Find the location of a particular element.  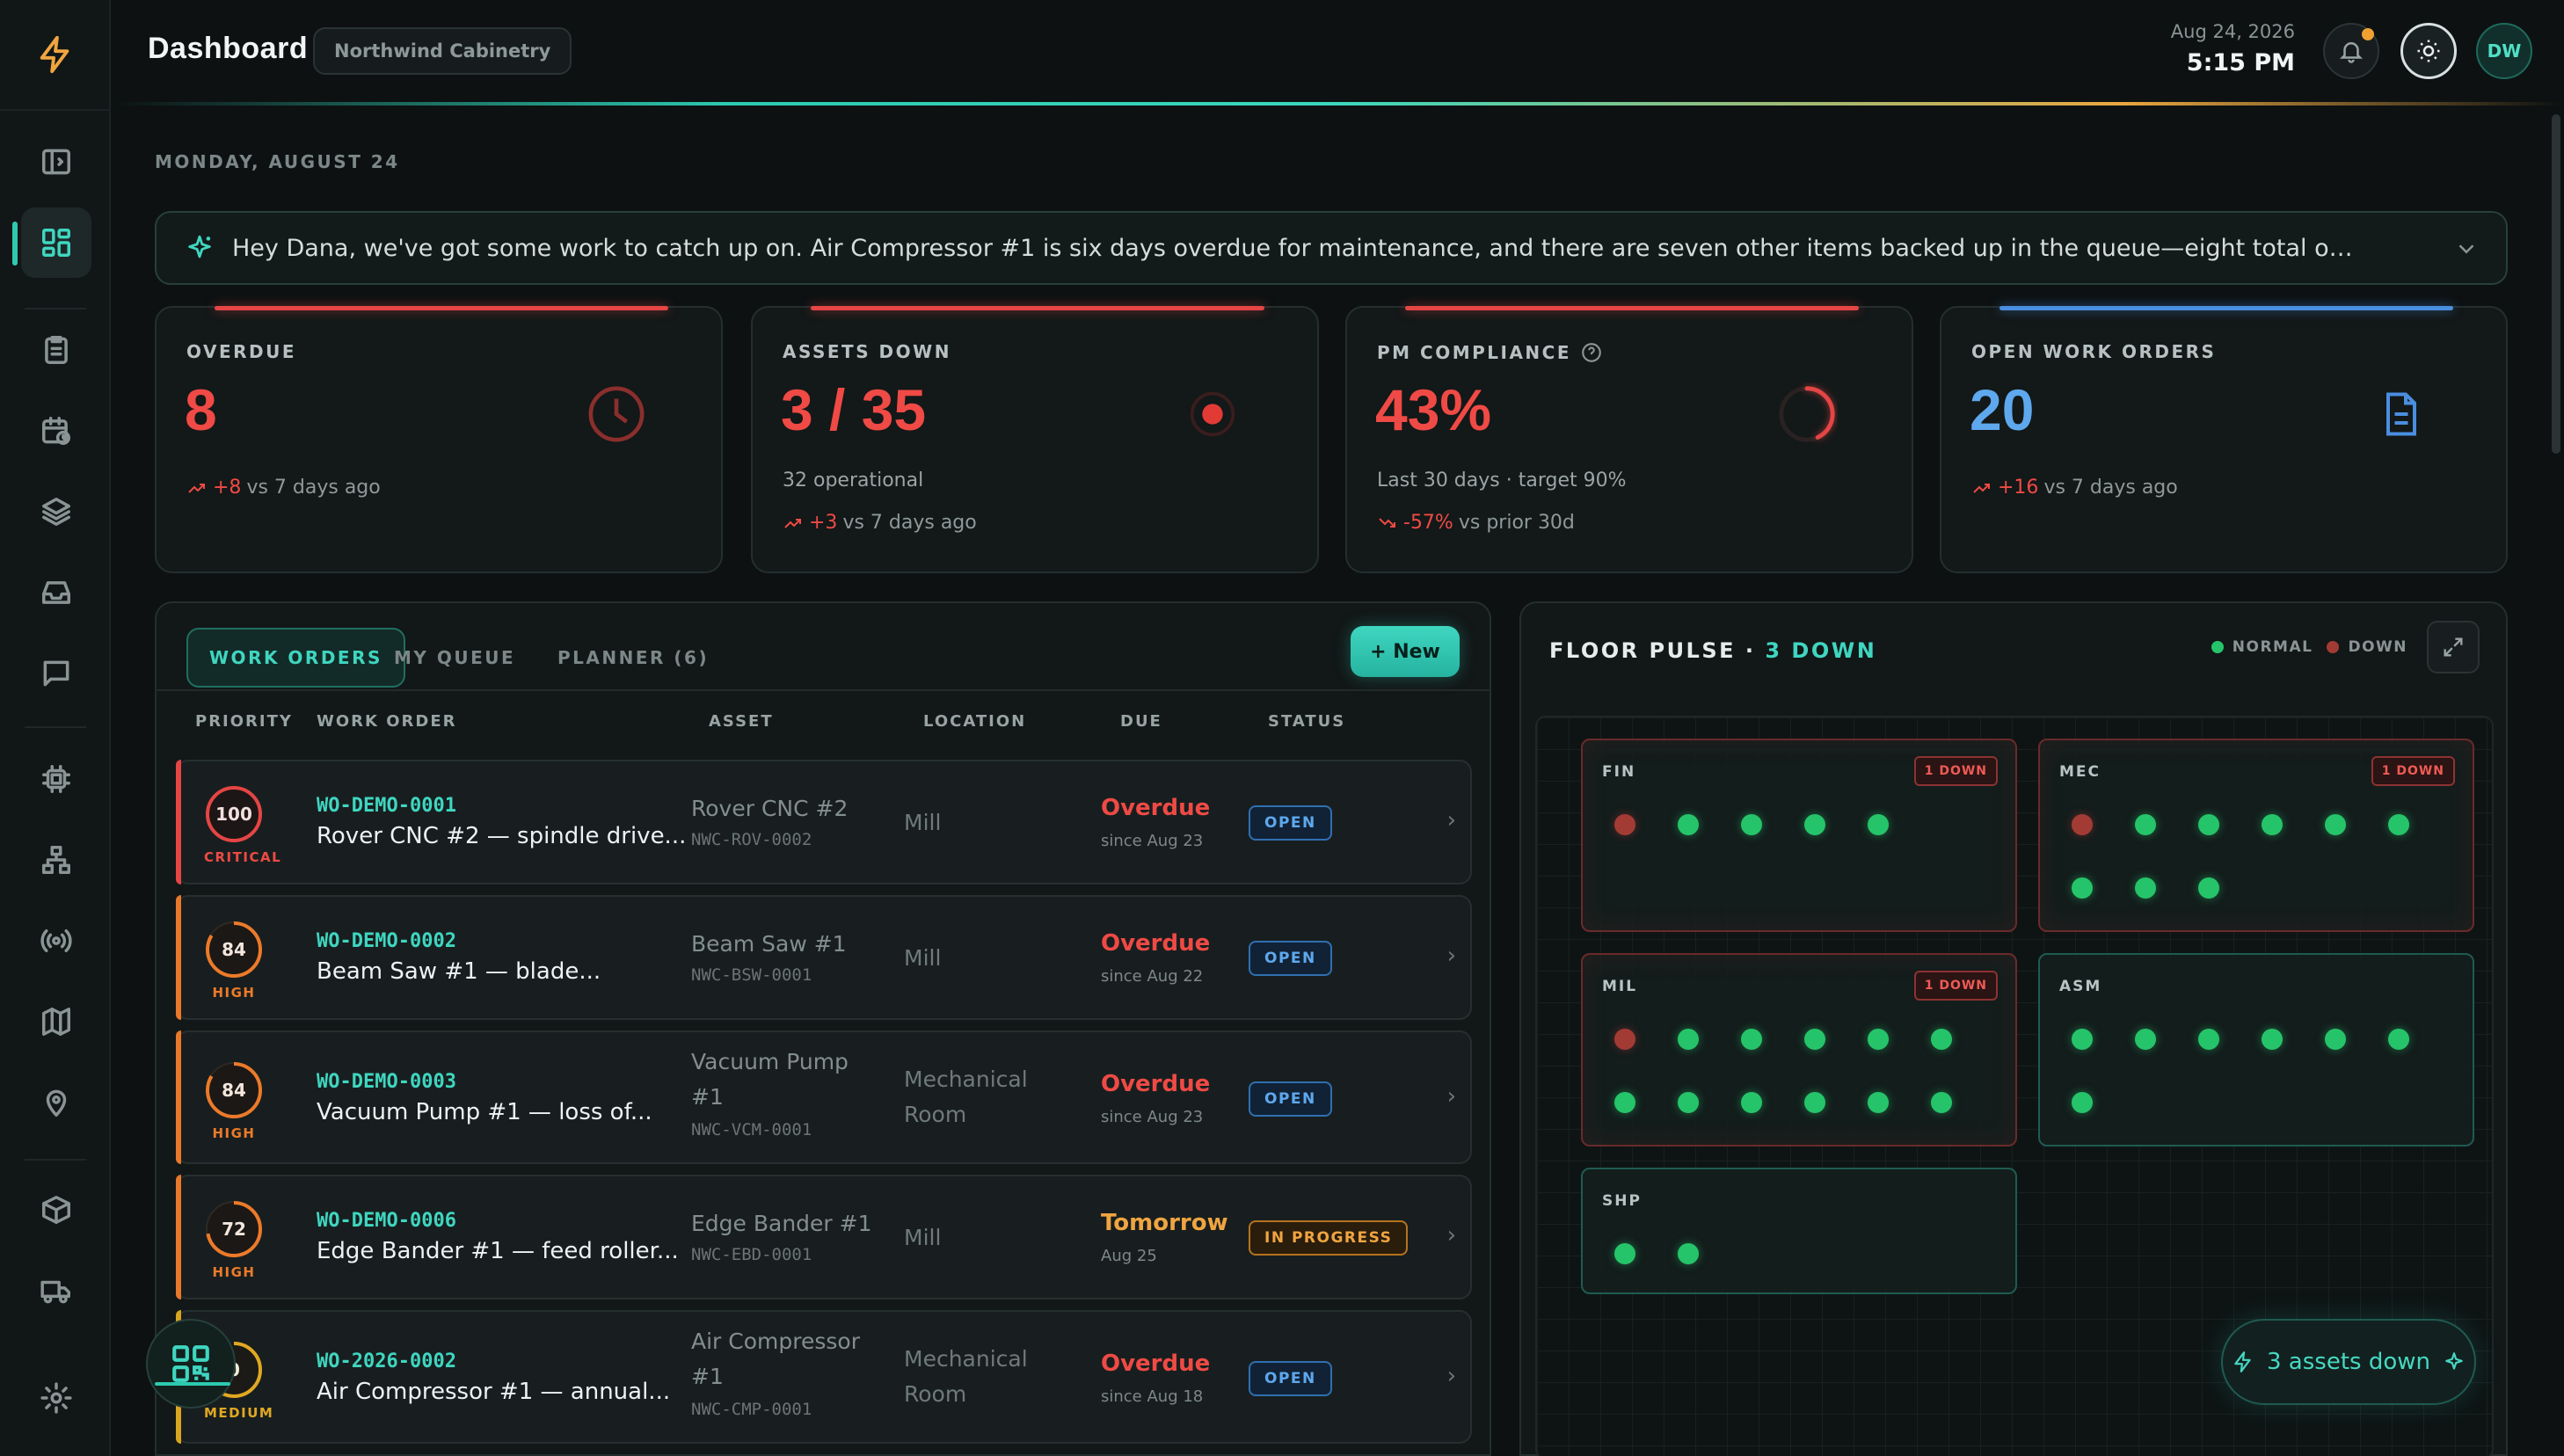

work-order-id: WO-DEMO-0002 is located at coordinates (386, 941).